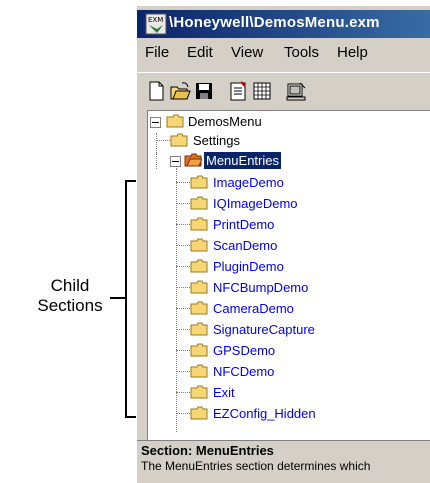 The height and width of the screenshot is (483, 430). I want to click on export-icon, so click(296, 91).